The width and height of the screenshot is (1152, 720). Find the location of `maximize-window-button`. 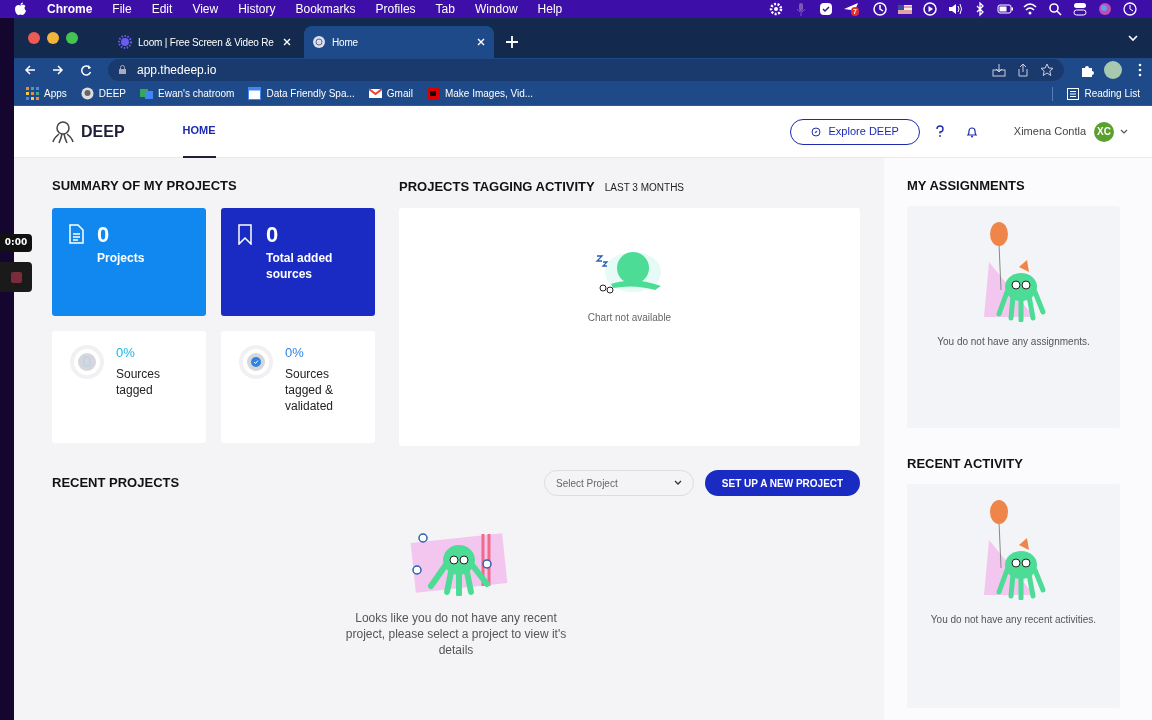

maximize-window-button is located at coordinates (72, 38).